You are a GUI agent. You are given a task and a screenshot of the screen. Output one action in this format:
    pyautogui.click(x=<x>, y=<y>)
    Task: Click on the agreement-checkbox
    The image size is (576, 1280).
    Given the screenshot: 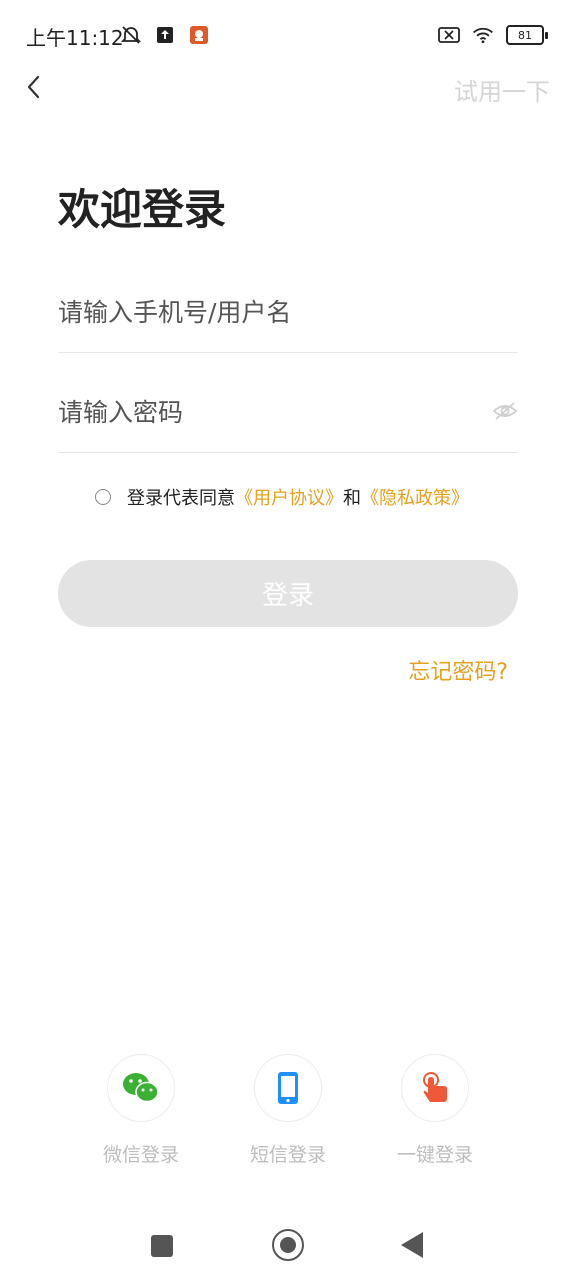 What is the action you would take?
    pyautogui.click(x=103, y=497)
    